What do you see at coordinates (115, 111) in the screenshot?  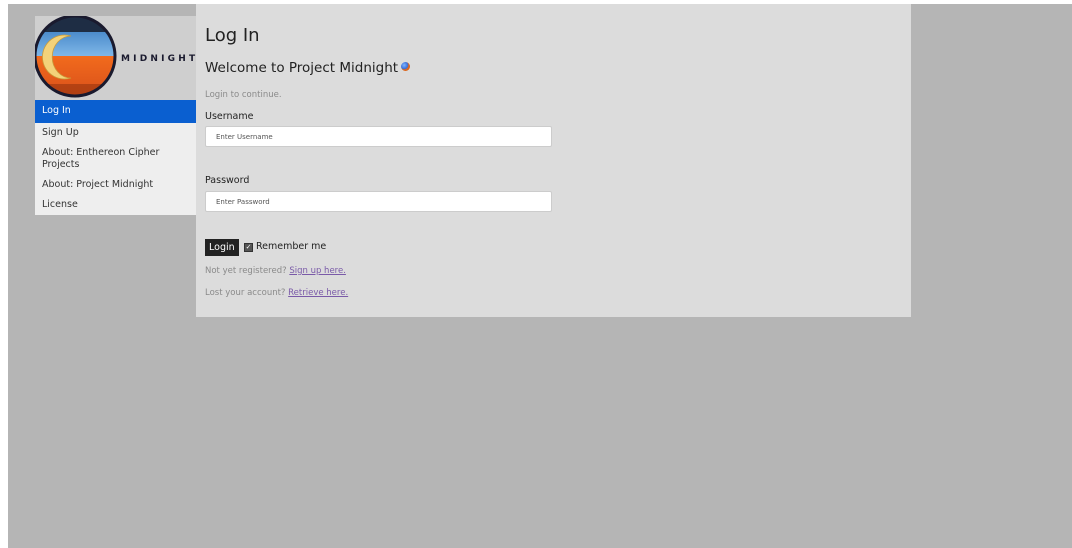 I see `sidebar-item-log-in: Log In` at bounding box center [115, 111].